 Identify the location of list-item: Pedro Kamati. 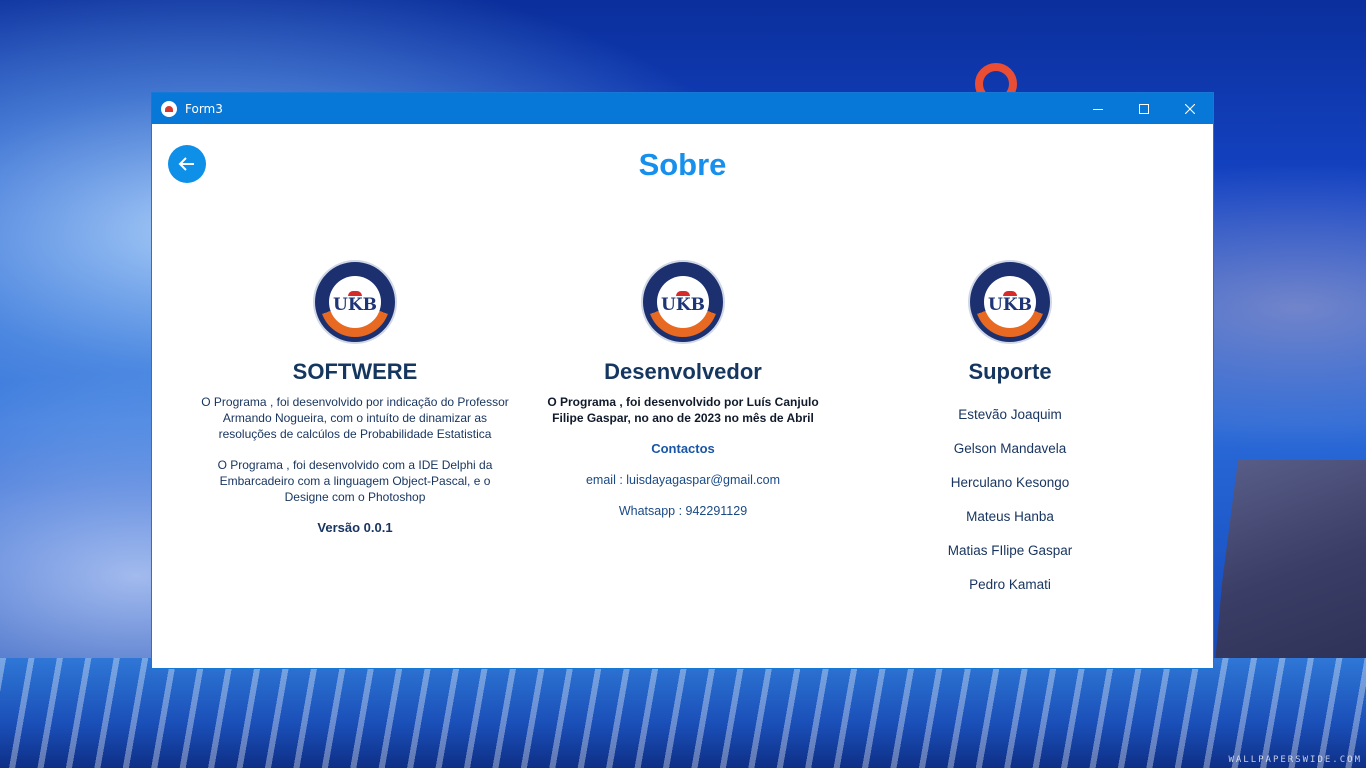
(1010, 584).